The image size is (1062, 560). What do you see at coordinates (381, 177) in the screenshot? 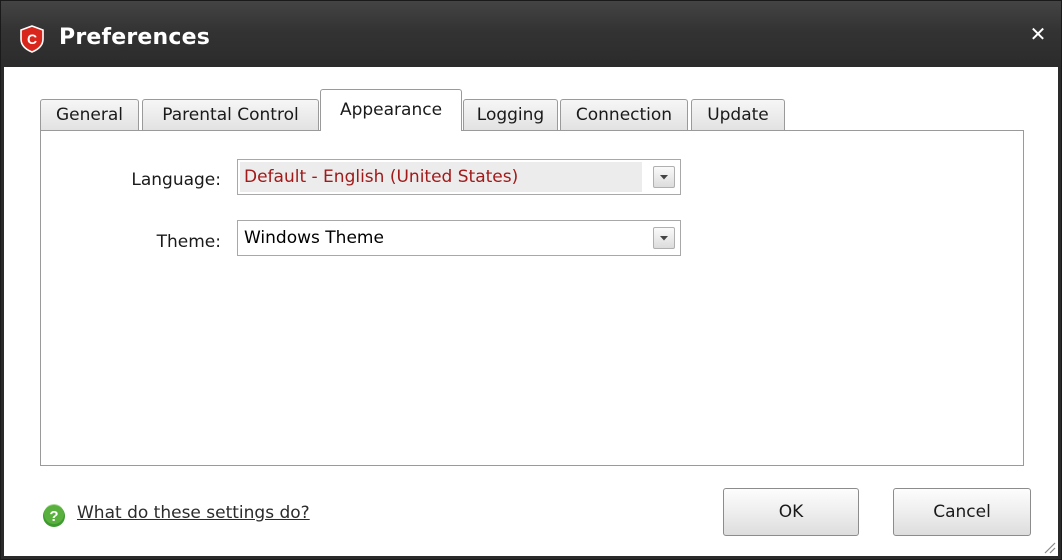
I see `language-value: Default - English (United States)` at bounding box center [381, 177].